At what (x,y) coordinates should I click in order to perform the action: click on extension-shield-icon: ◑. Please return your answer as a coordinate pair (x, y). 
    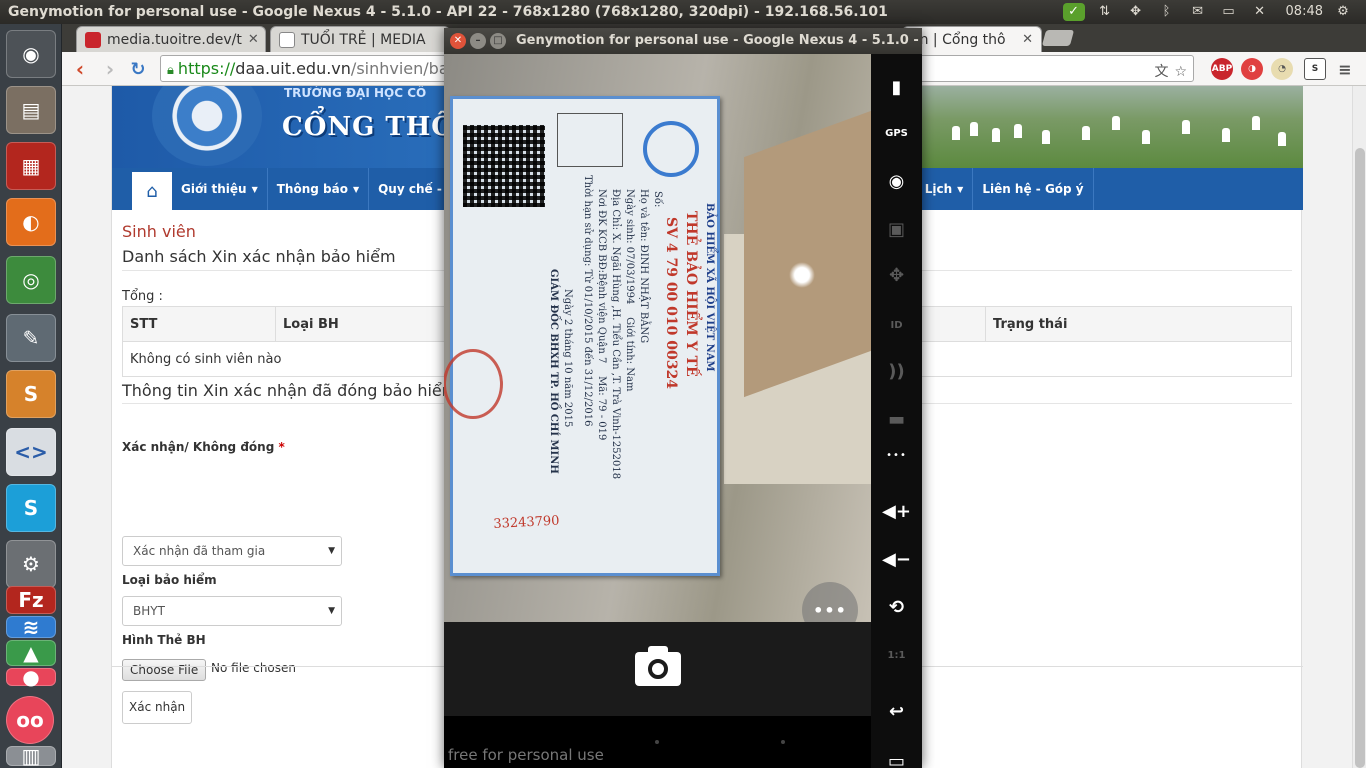
    Looking at the image, I should click on (1252, 69).